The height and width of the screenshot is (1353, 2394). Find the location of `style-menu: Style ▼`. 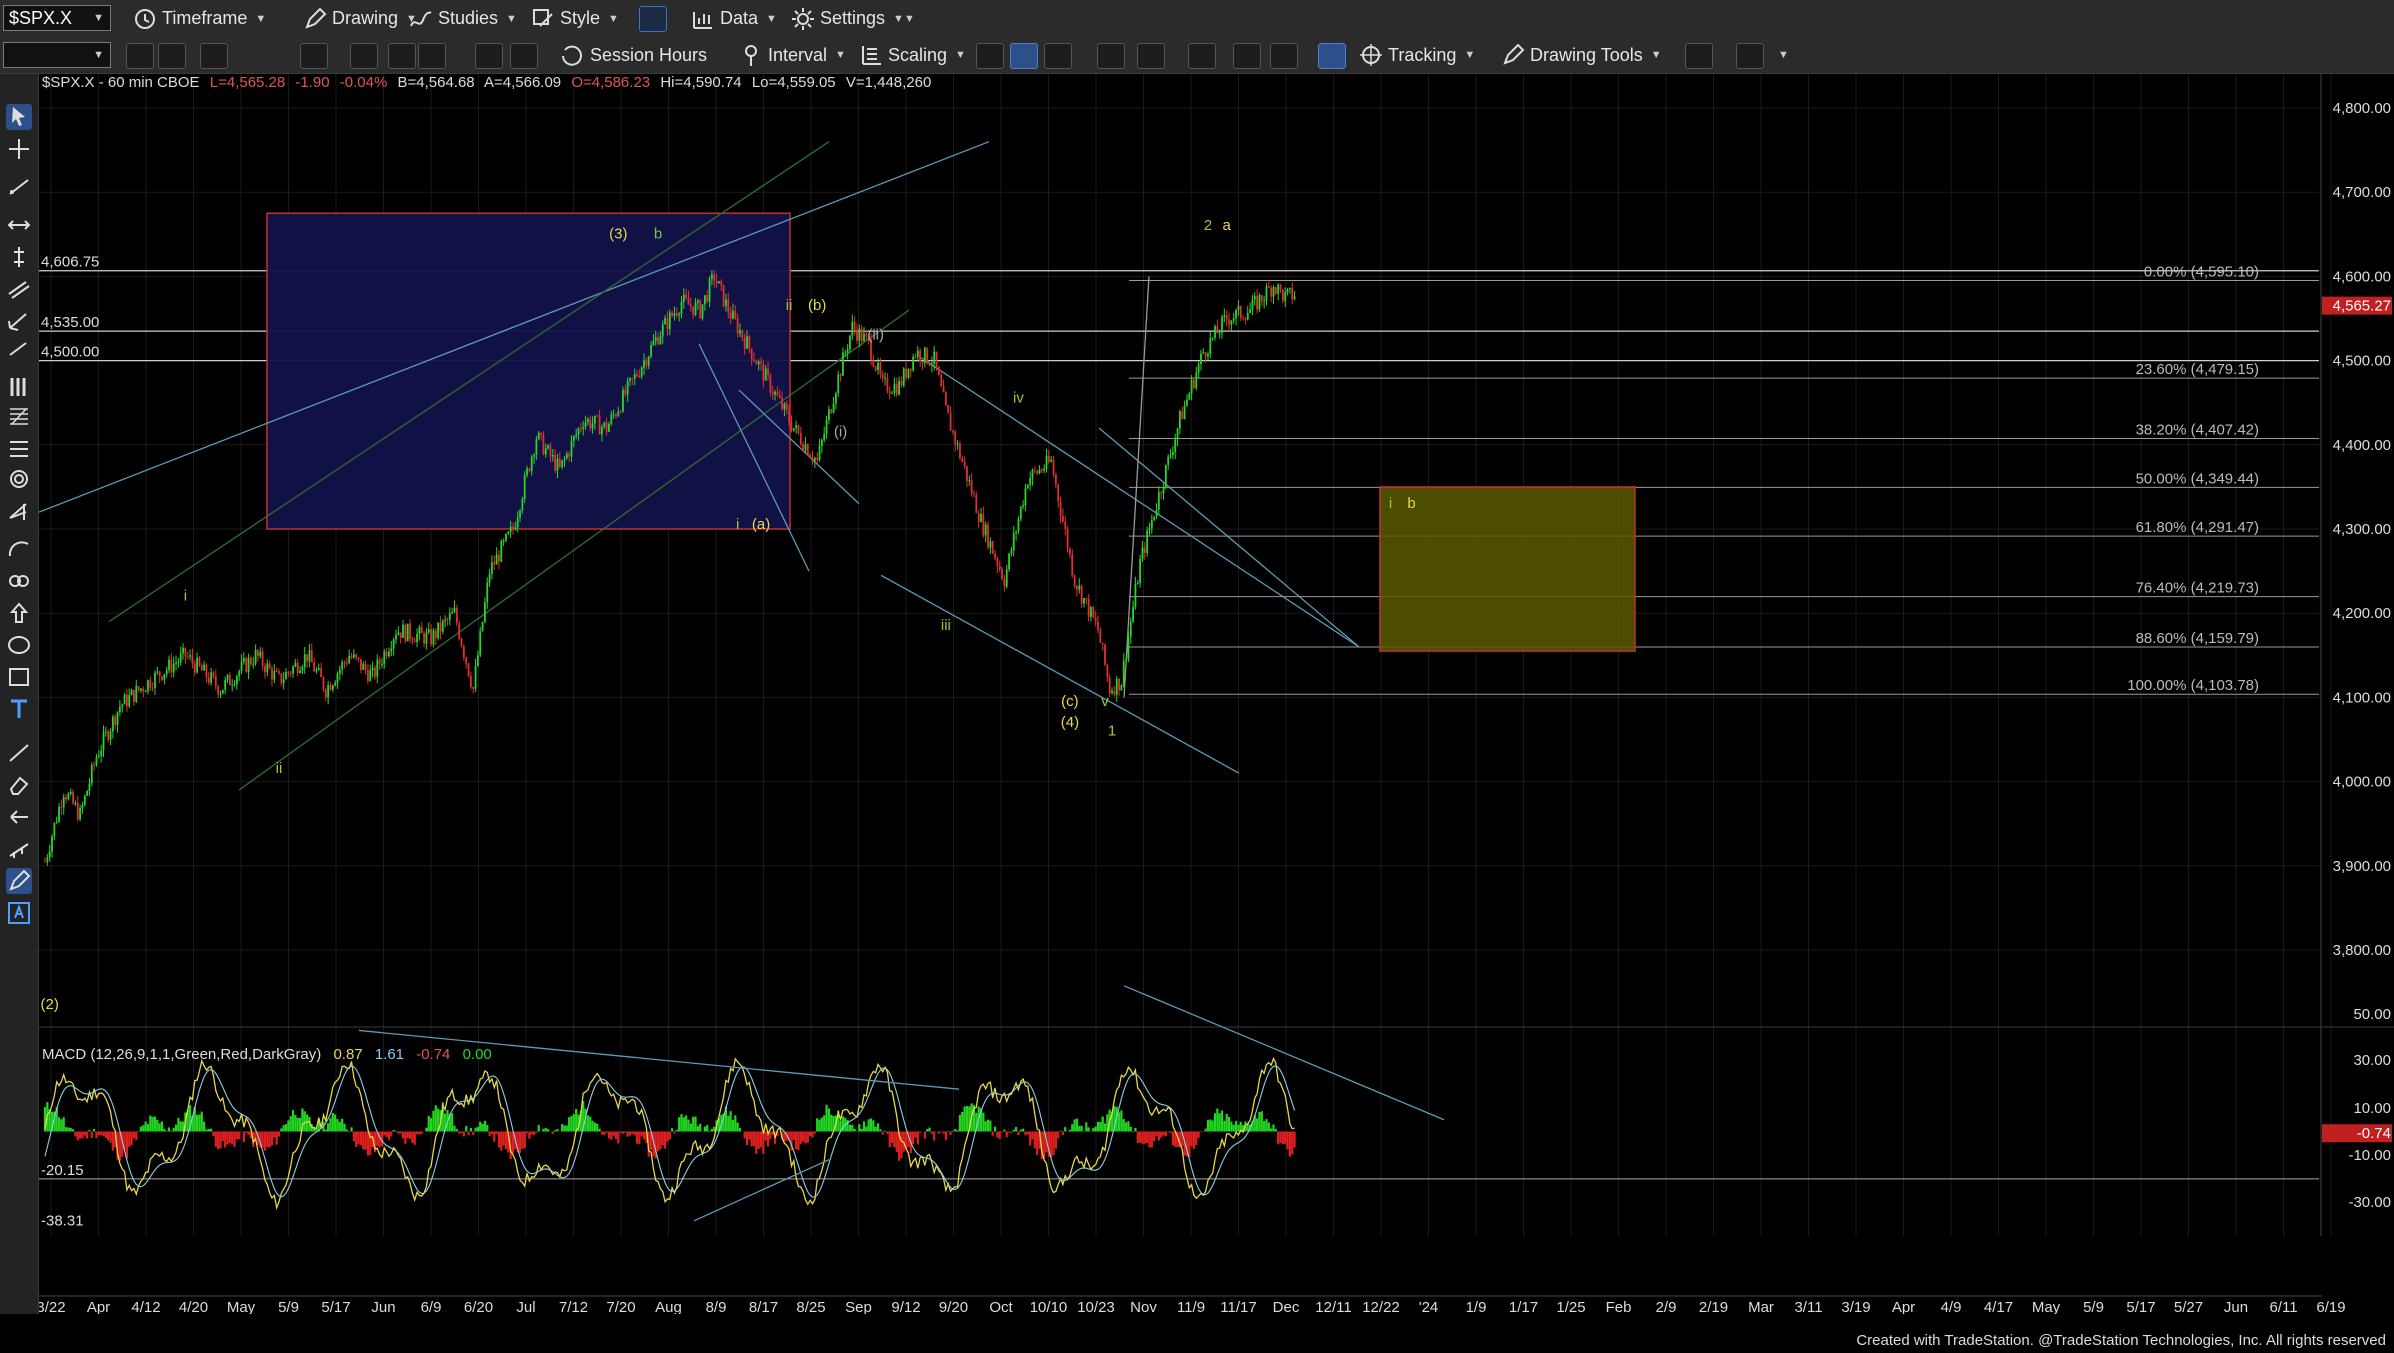

style-menu: Style ▼ is located at coordinates (574, 18).